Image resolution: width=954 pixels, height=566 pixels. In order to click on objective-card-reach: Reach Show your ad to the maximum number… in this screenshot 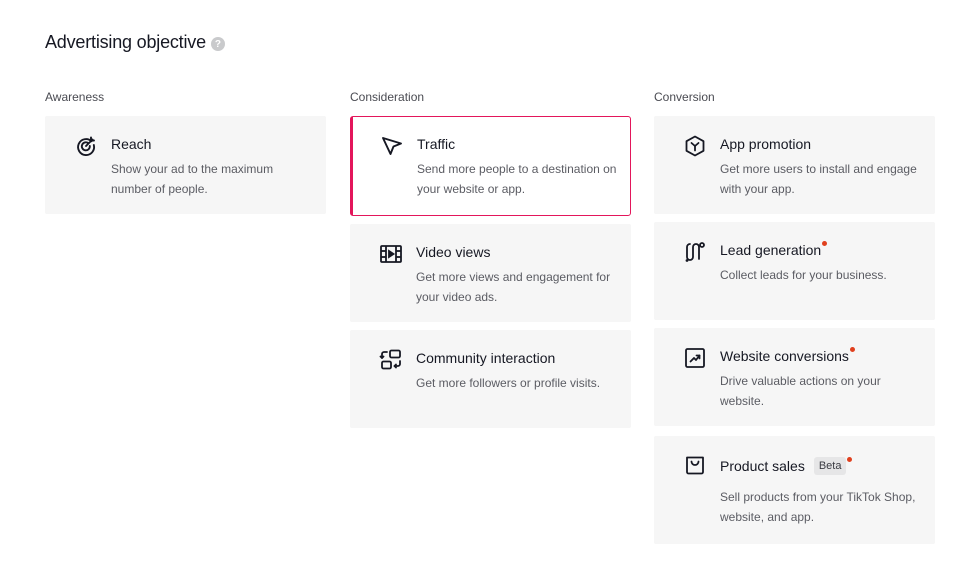, I will do `click(185, 165)`.